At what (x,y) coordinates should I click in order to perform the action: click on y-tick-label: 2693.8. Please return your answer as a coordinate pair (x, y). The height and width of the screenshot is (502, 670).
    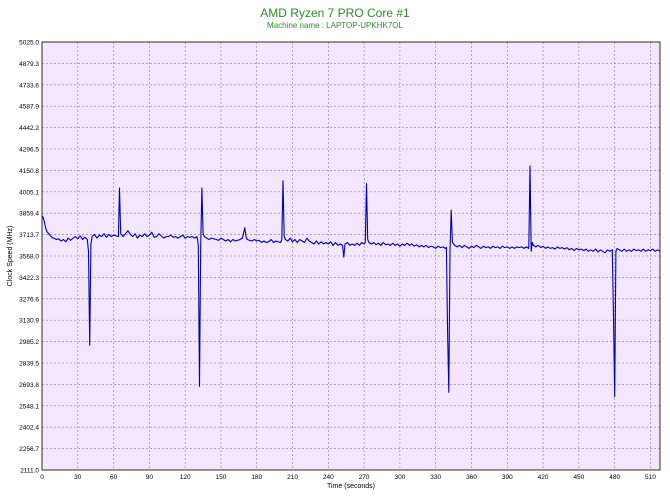
    Looking at the image, I should click on (29, 385).